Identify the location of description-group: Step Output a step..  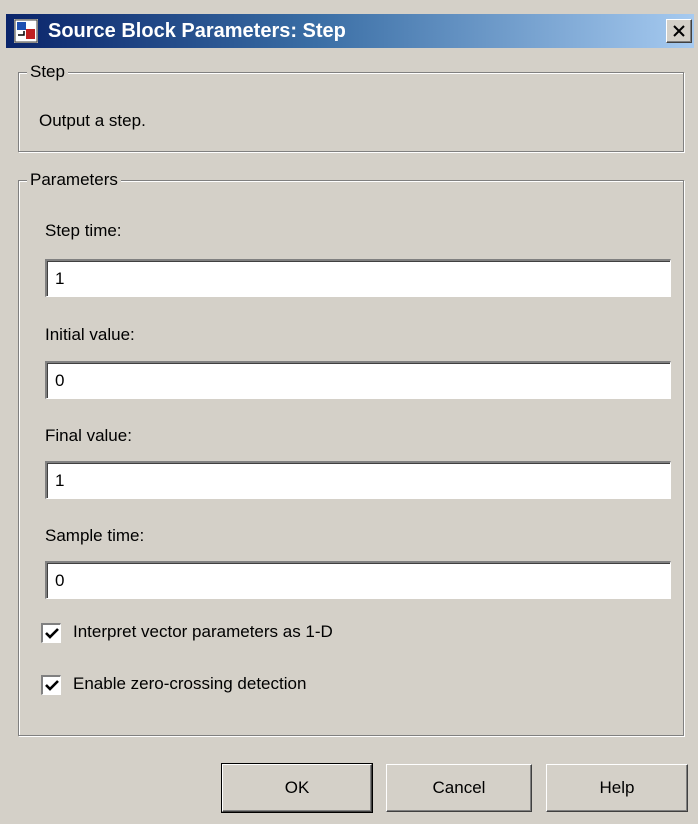
(351, 107).